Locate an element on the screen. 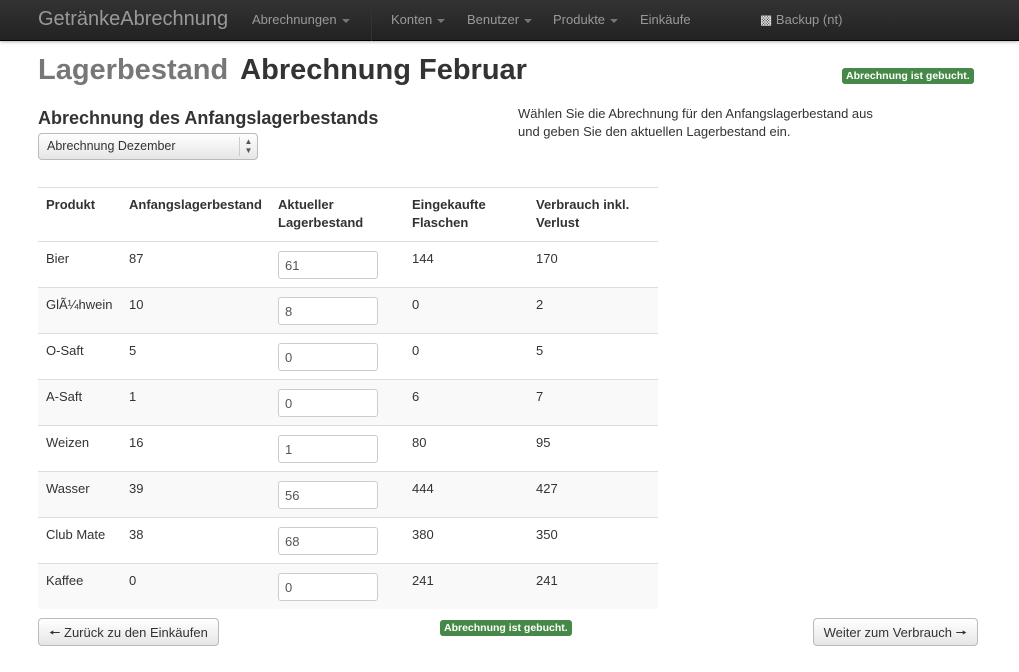 This screenshot has width=1019, height=672. nav-backup: ▩ Backup (nt) is located at coordinates (801, 20).